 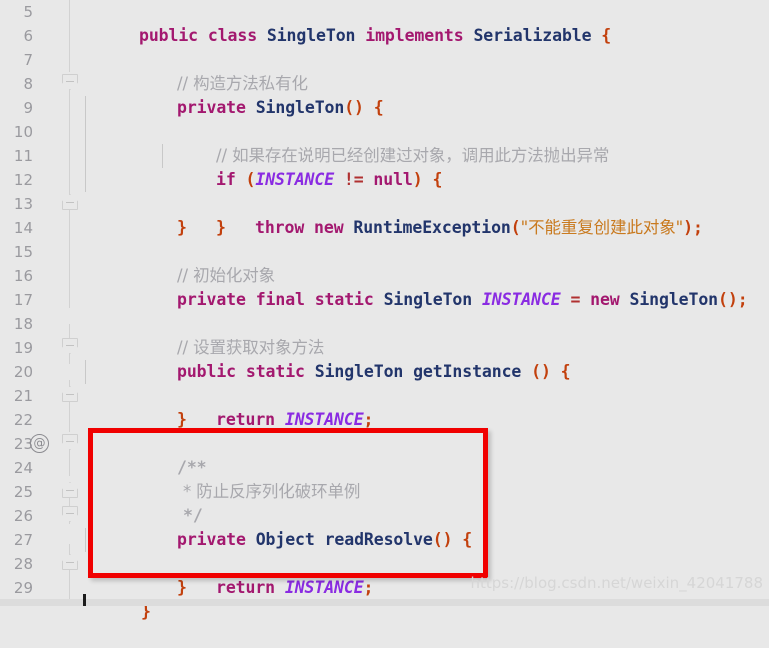 What do you see at coordinates (23, 252) in the screenshot?
I see `line-number: 15` at bounding box center [23, 252].